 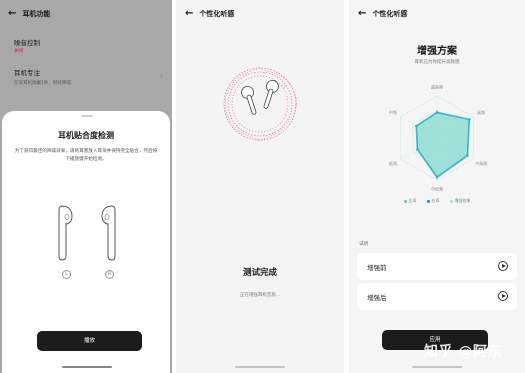 I want to click on radar-axis-label: 中高频, so click(x=481, y=163).